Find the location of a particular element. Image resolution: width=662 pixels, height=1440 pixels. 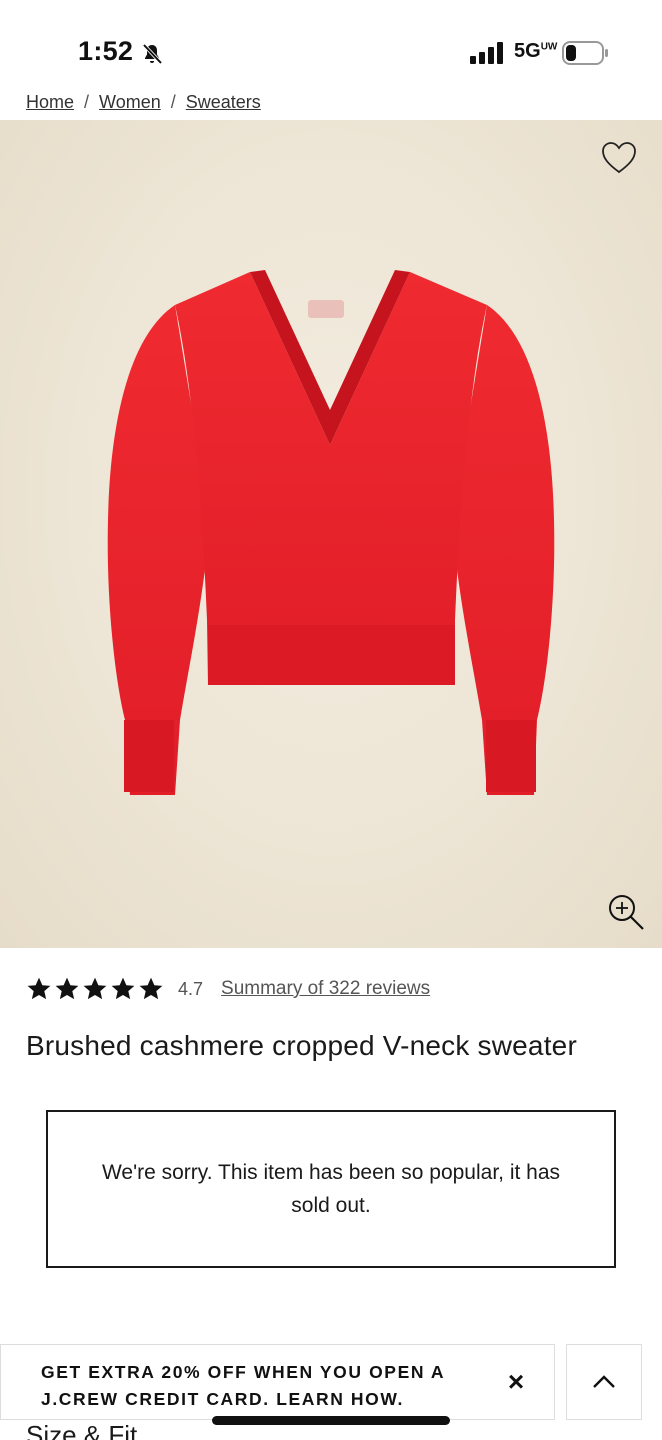

close-icon: × is located at coordinates (516, 1382).